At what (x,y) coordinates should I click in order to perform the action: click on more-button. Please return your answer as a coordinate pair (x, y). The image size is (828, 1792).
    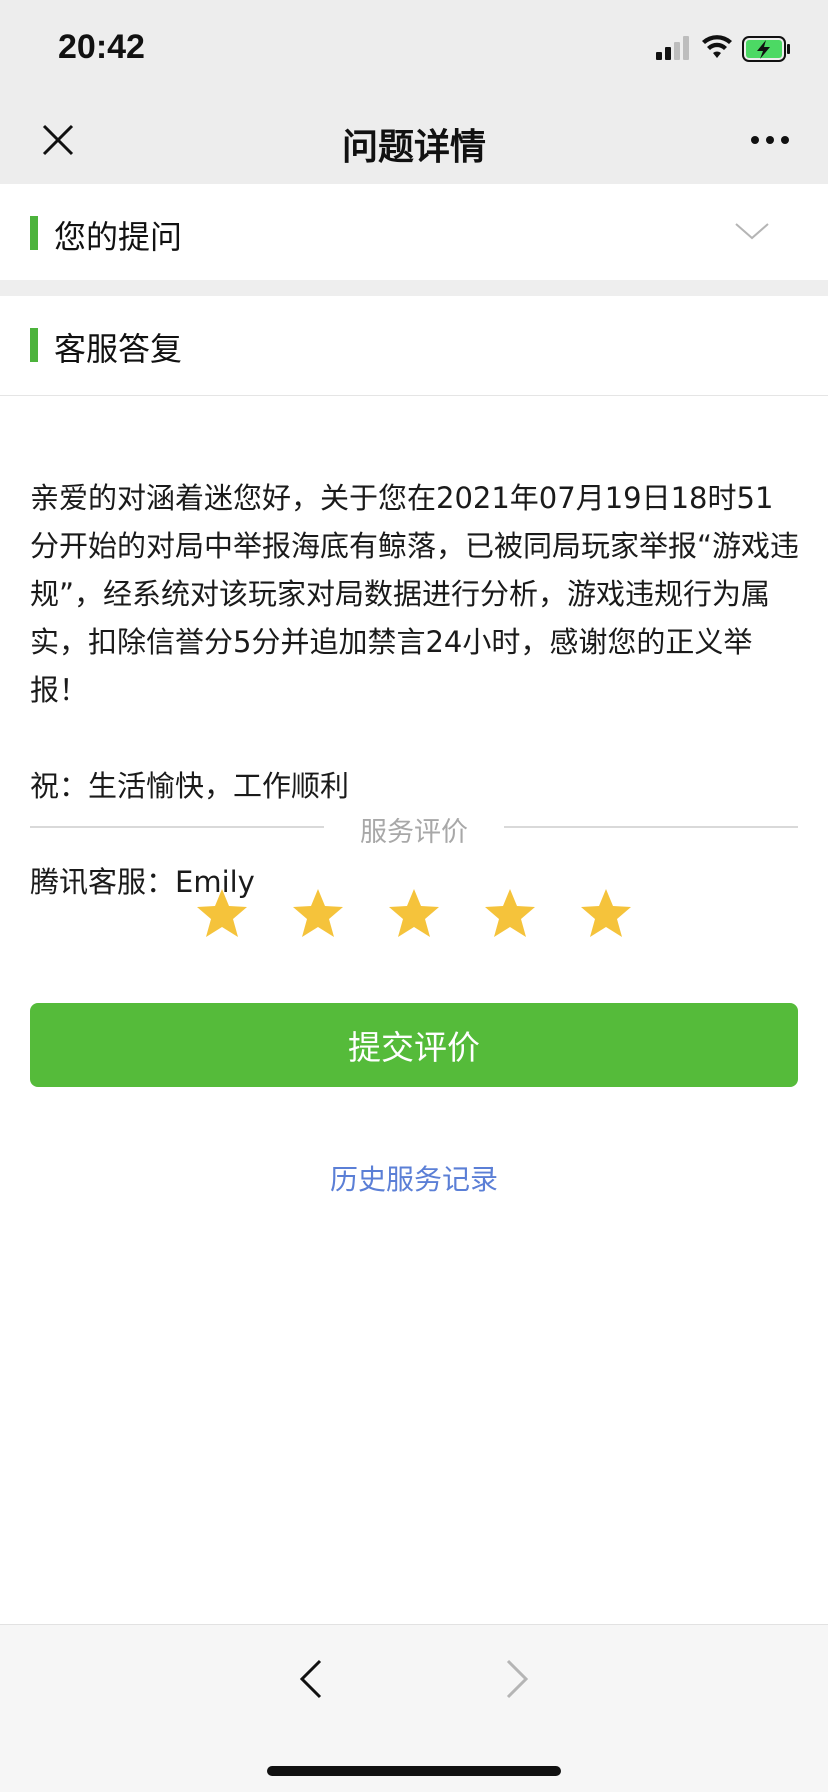
    Looking at the image, I should click on (770, 140).